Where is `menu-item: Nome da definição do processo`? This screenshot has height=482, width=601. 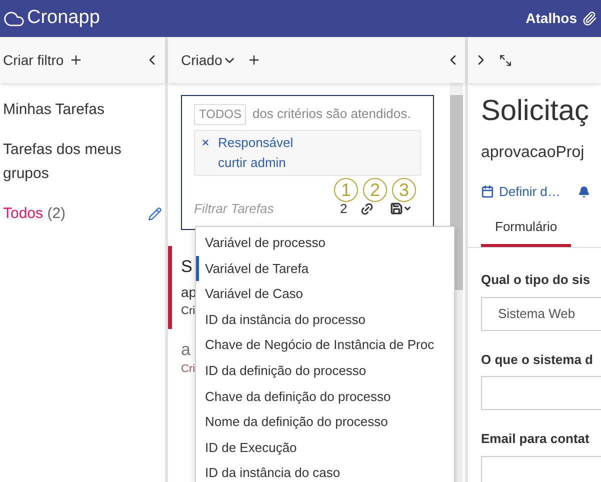
menu-item: Nome da definição do processo is located at coordinates (325, 422).